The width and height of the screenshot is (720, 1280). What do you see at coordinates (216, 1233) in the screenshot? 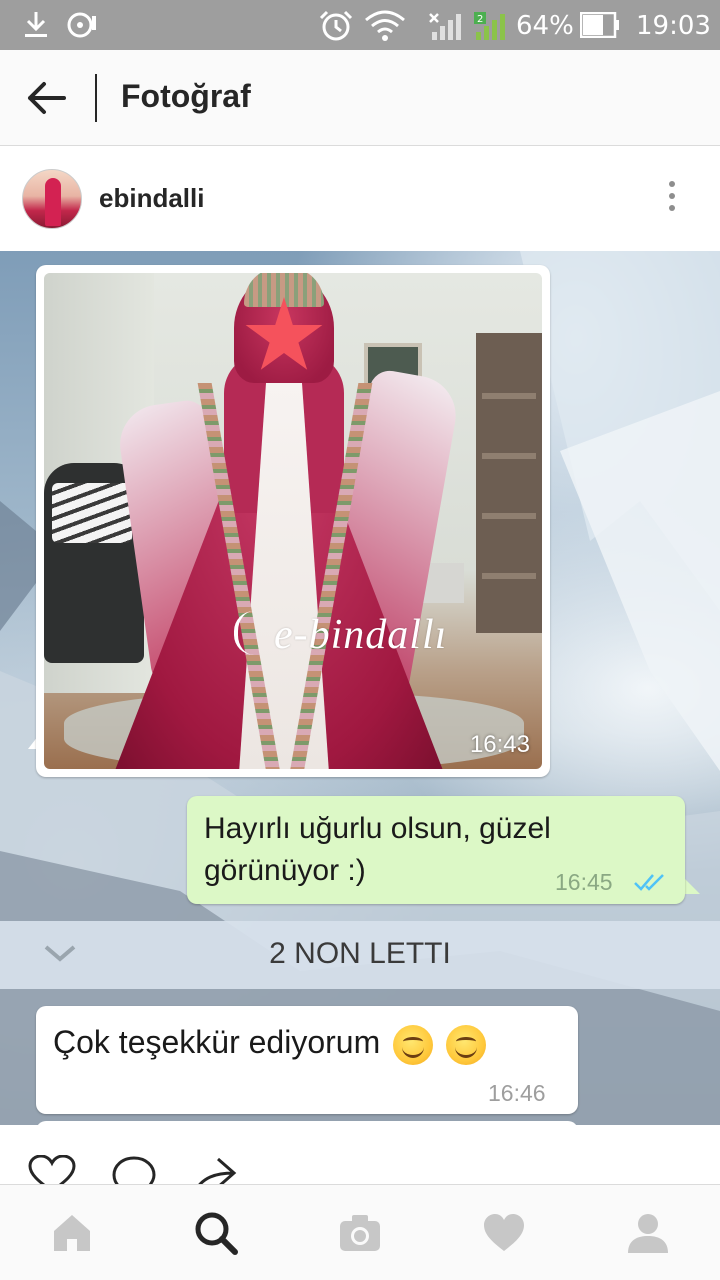
I see `search-icon` at bounding box center [216, 1233].